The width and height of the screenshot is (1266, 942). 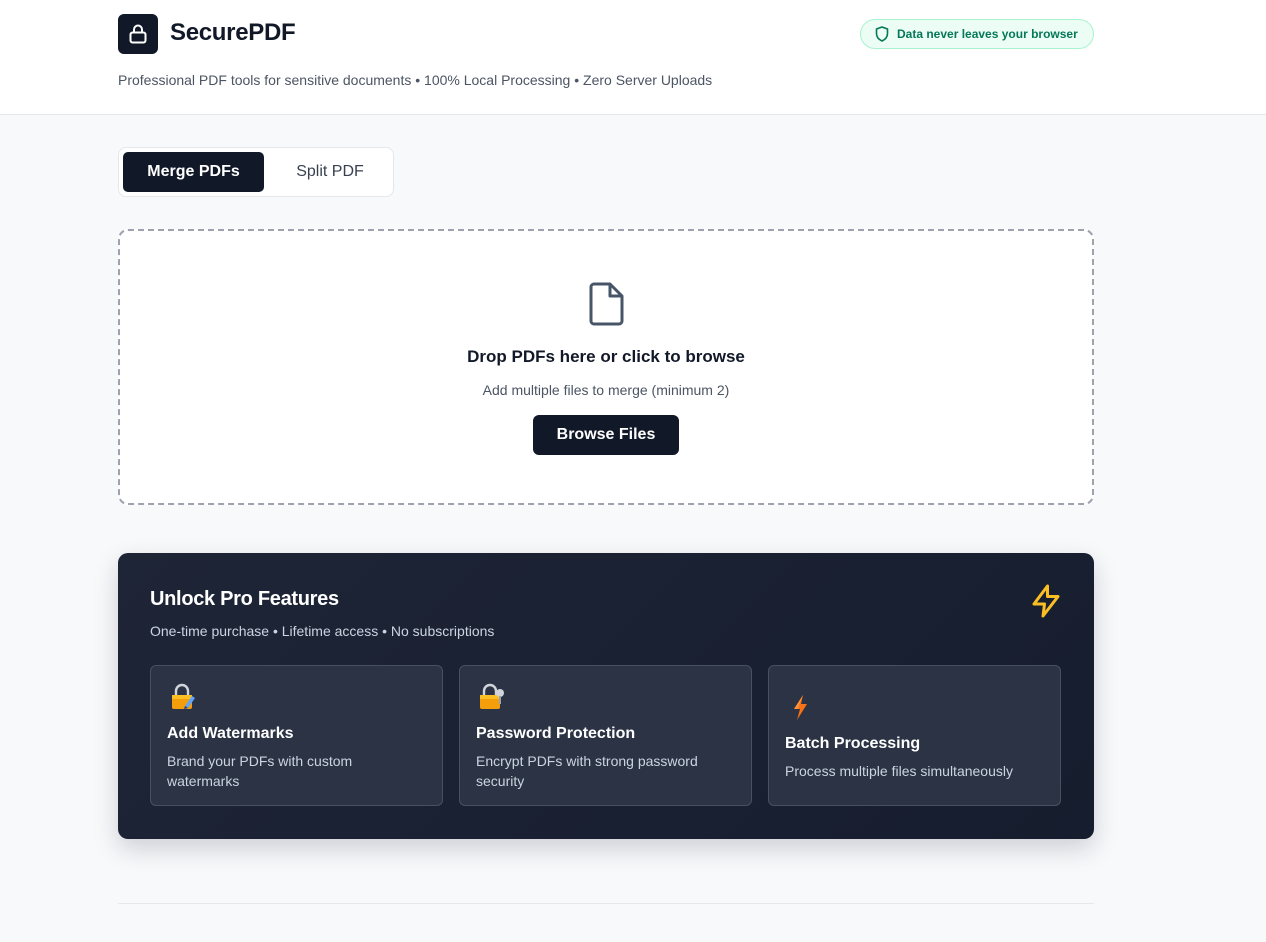 What do you see at coordinates (183, 696) in the screenshot?
I see `locked-with-pen-icon` at bounding box center [183, 696].